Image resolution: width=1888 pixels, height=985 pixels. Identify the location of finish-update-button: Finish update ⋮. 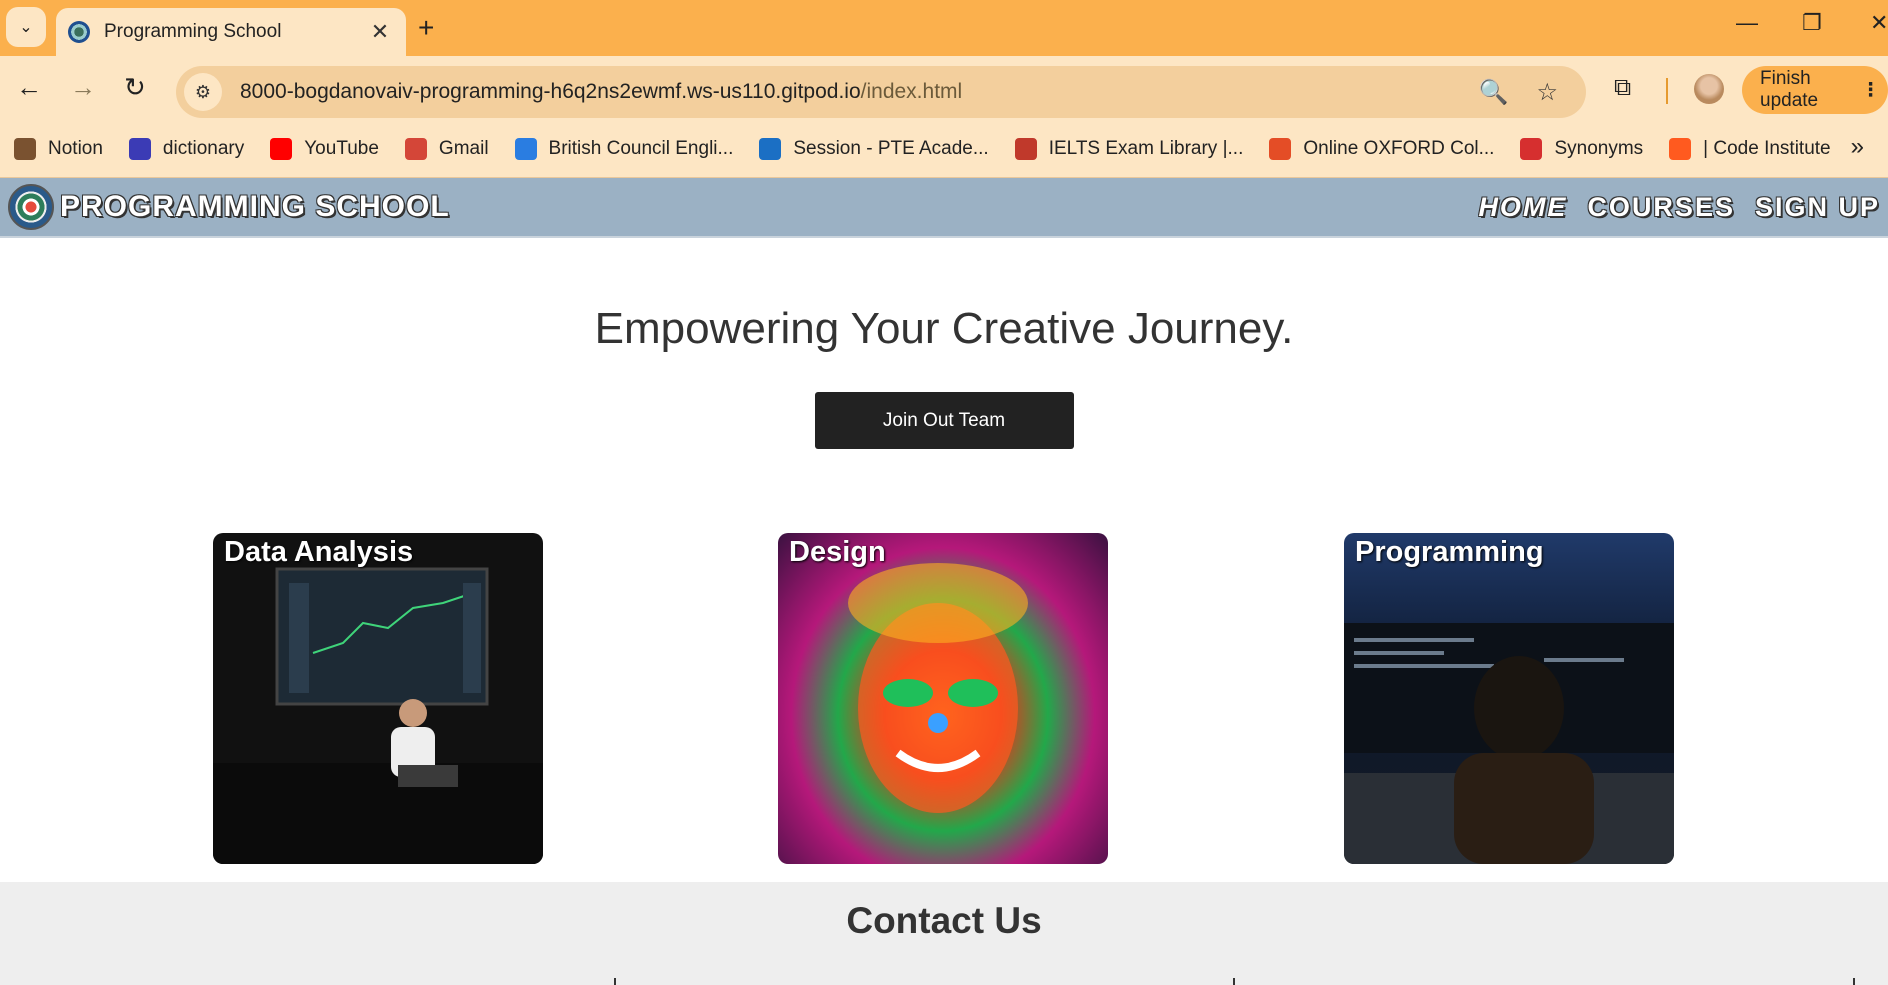
(1815, 90).